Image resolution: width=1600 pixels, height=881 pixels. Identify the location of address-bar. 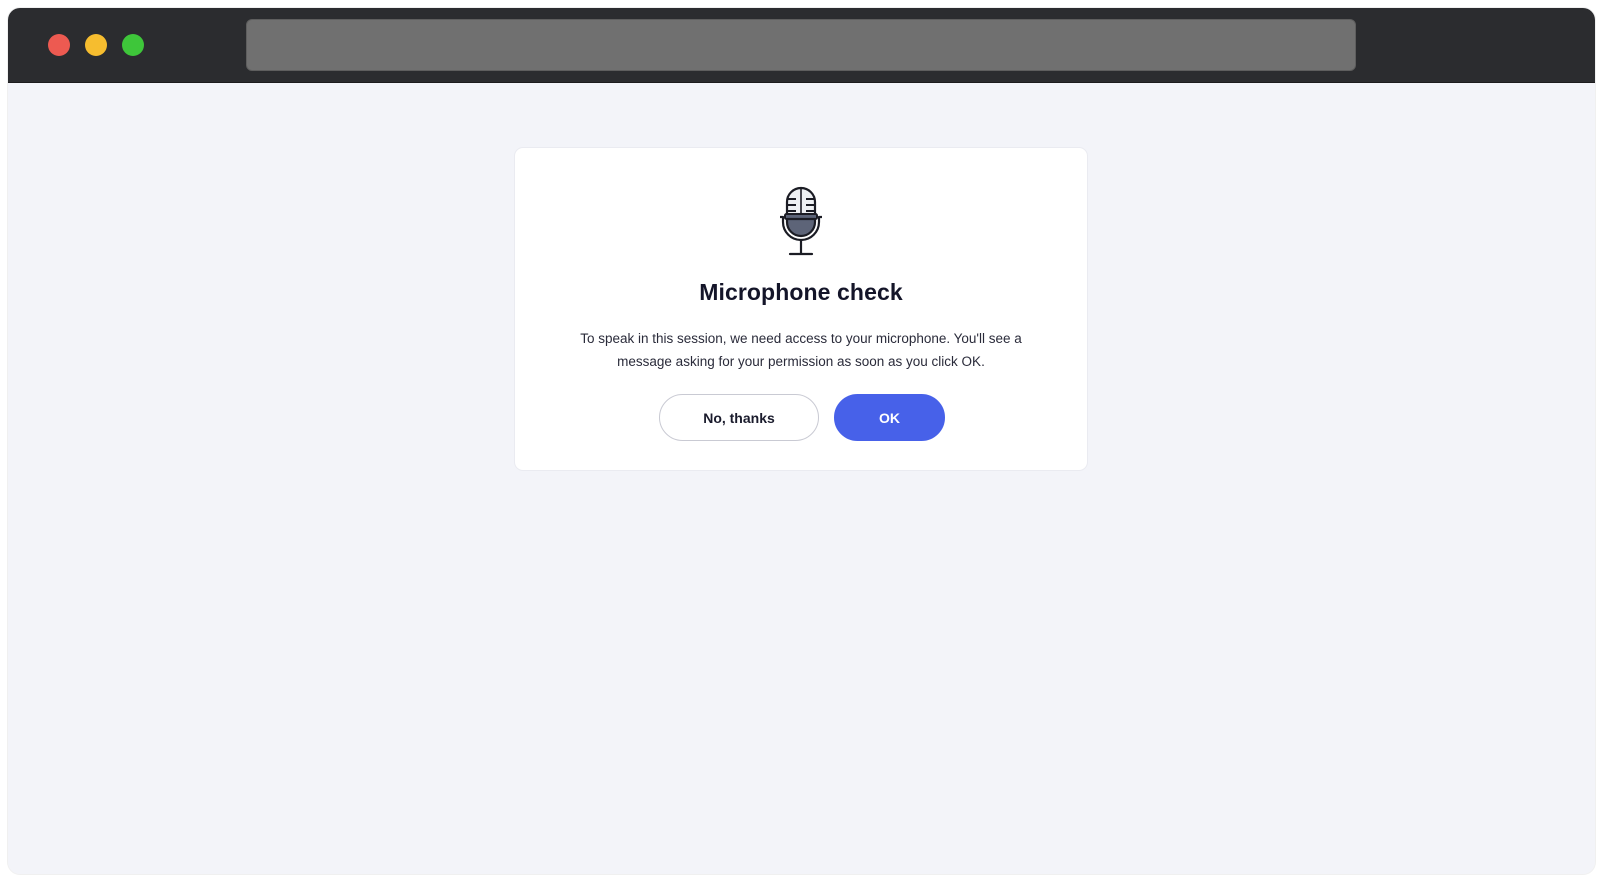
(801, 45).